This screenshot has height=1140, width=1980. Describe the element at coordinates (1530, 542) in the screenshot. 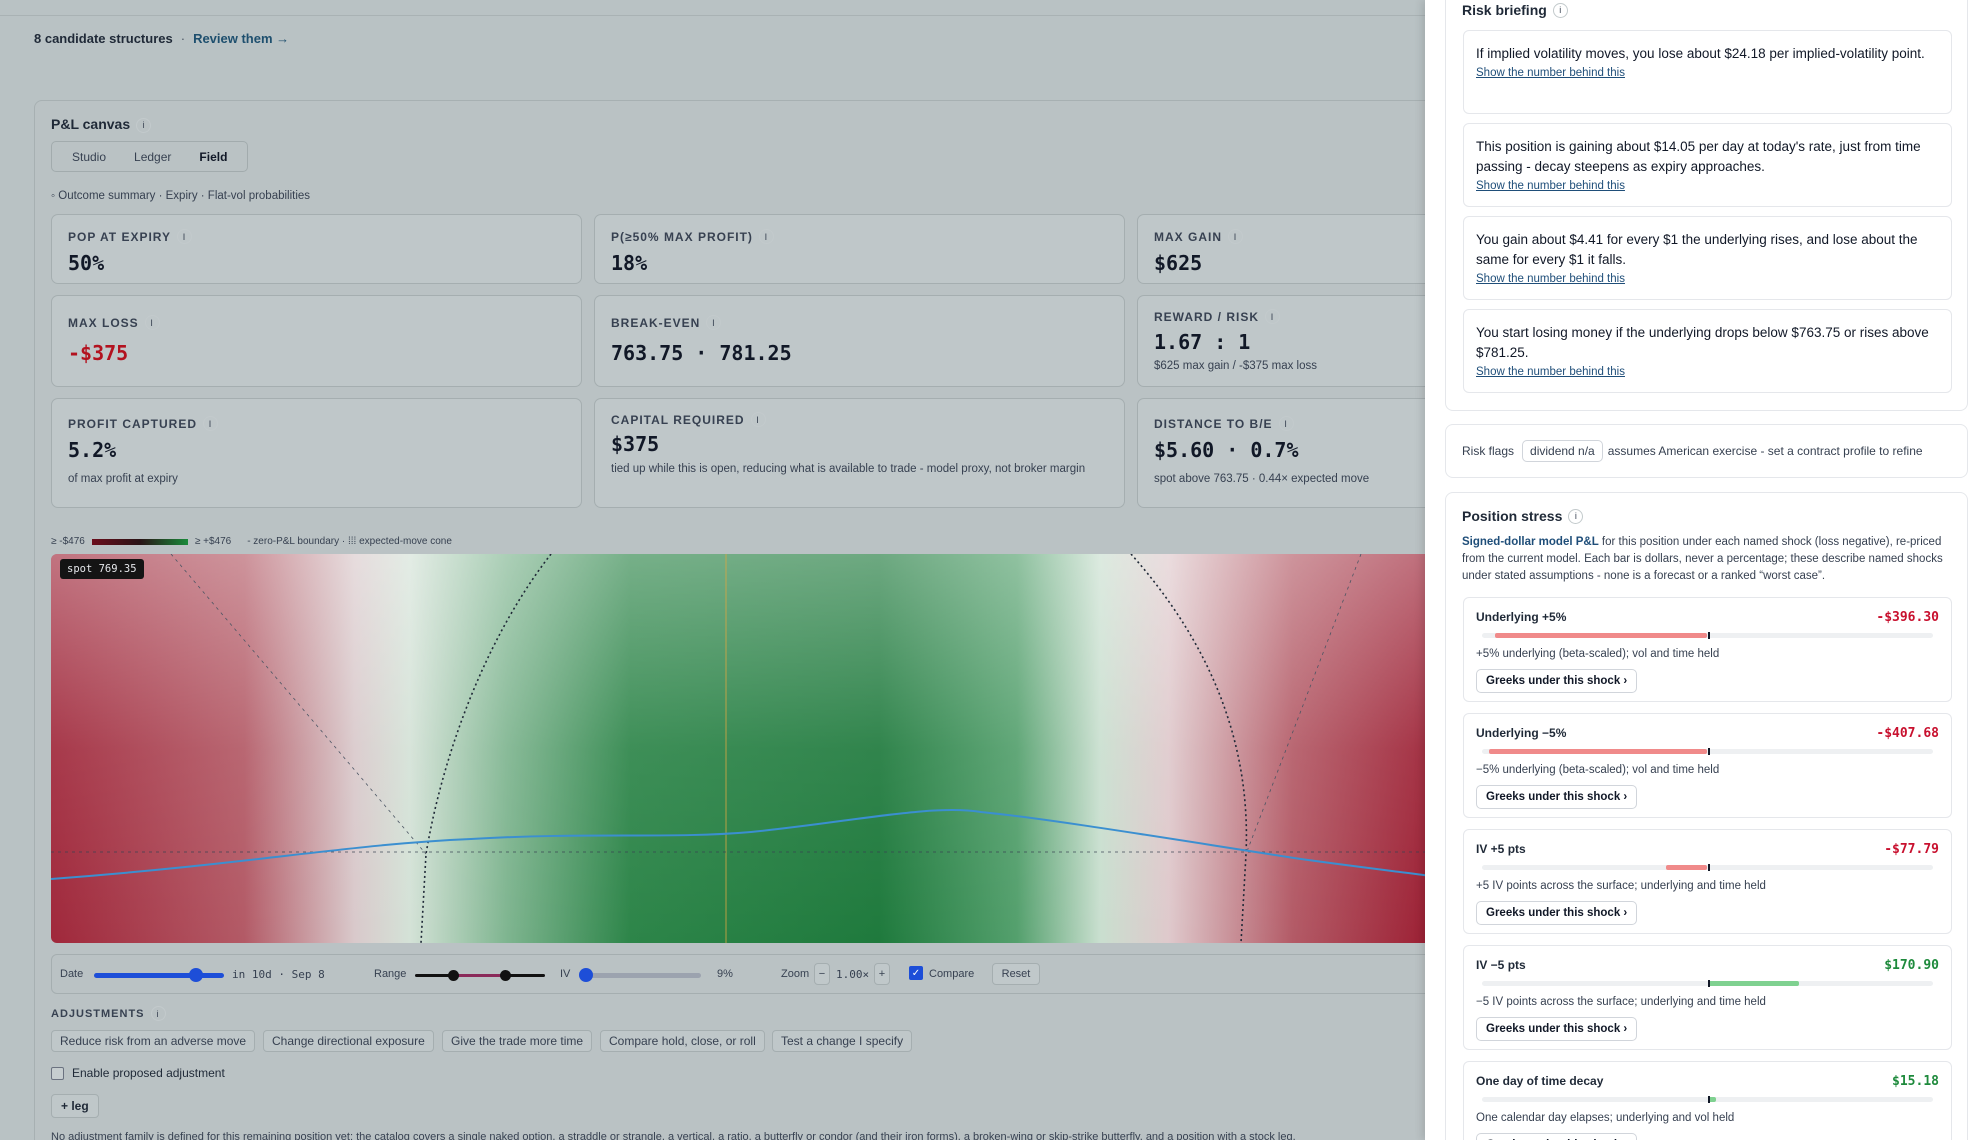

I see `intro-bold: Signed-dollar model P&L` at that location.